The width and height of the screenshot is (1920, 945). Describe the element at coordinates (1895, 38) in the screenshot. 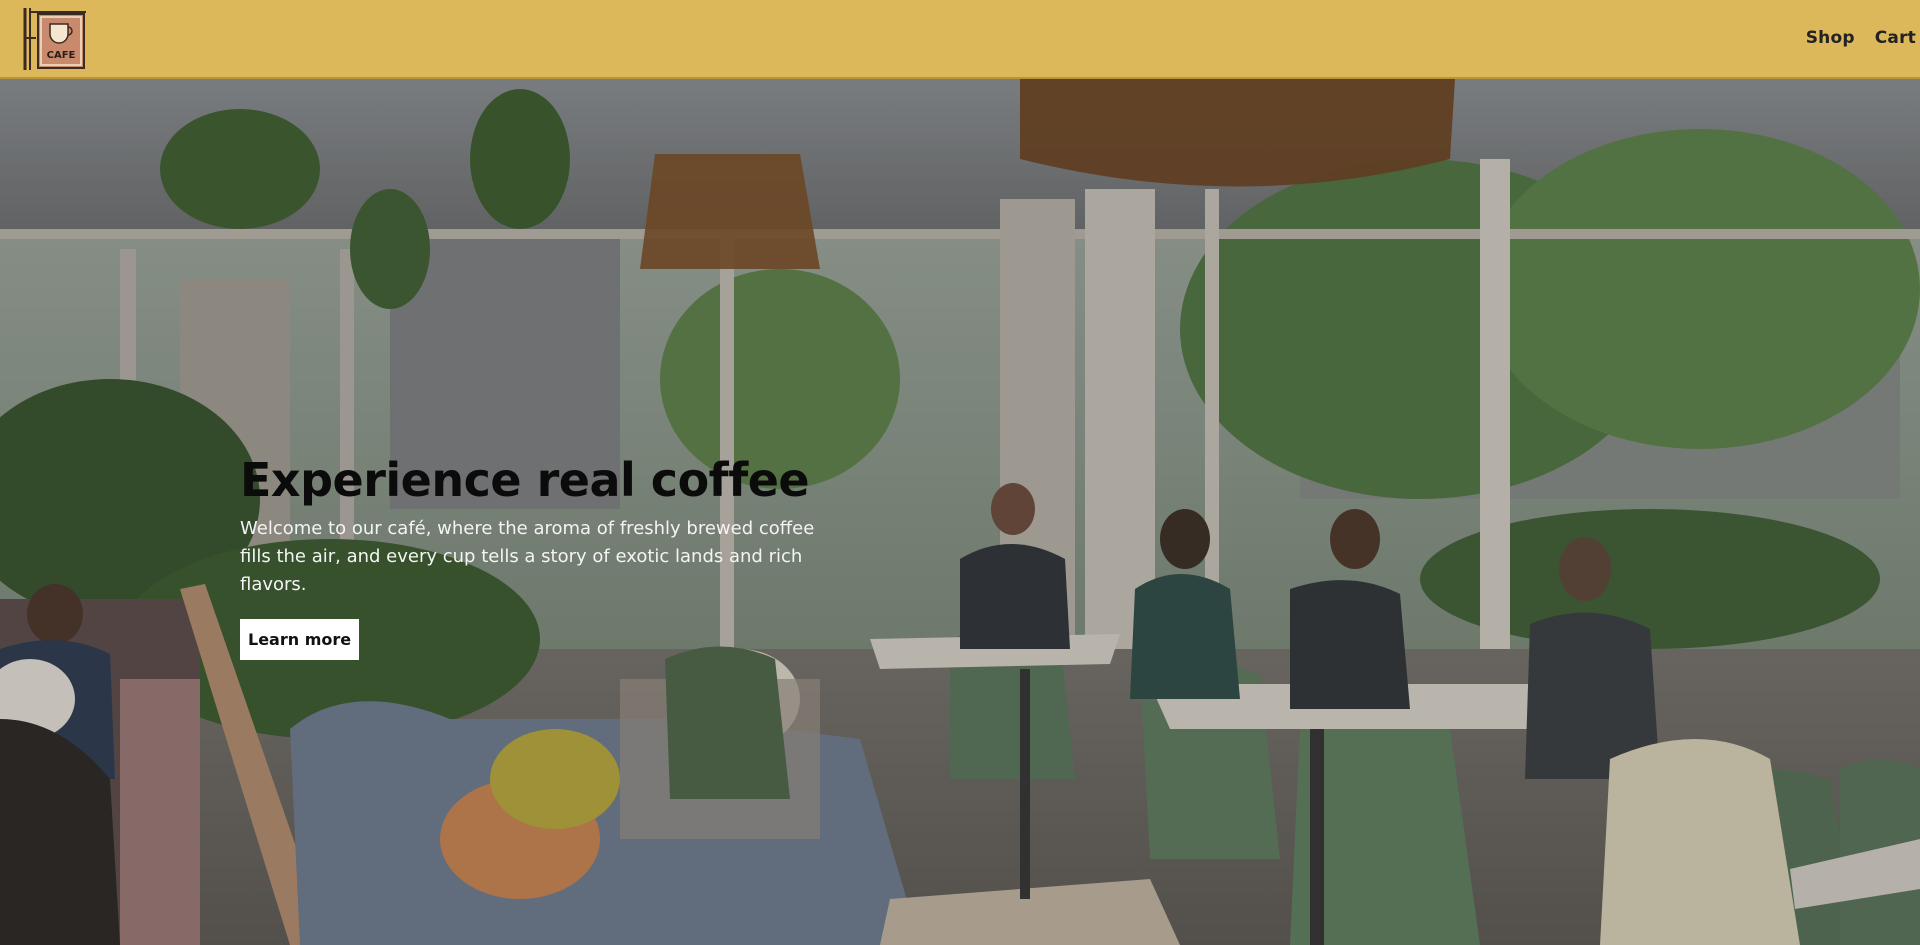

I see `nav-cart-link: Cart` at that location.